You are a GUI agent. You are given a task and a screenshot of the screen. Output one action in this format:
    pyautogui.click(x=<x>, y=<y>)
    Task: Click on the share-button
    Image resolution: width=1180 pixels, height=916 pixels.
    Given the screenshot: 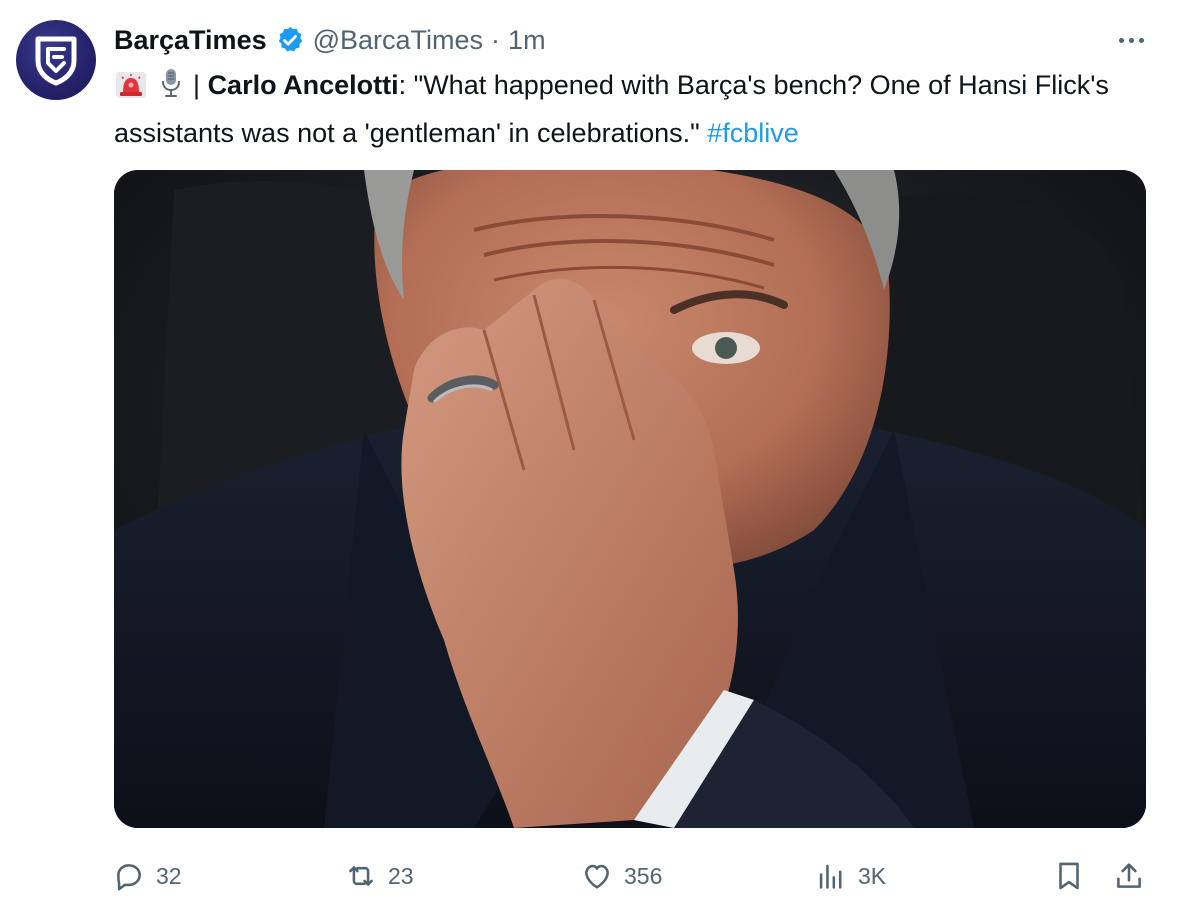 What is the action you would take?
    pyautogui.click(x=1129, y=876)
    